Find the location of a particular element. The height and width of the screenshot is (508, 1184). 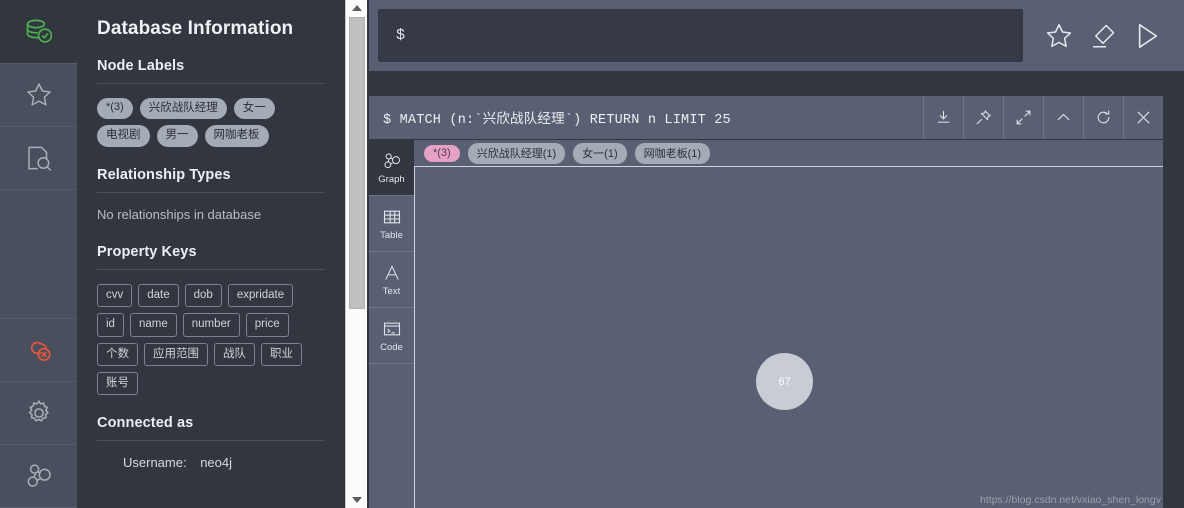

run-play-icon is located at coordinates (1147, 36).